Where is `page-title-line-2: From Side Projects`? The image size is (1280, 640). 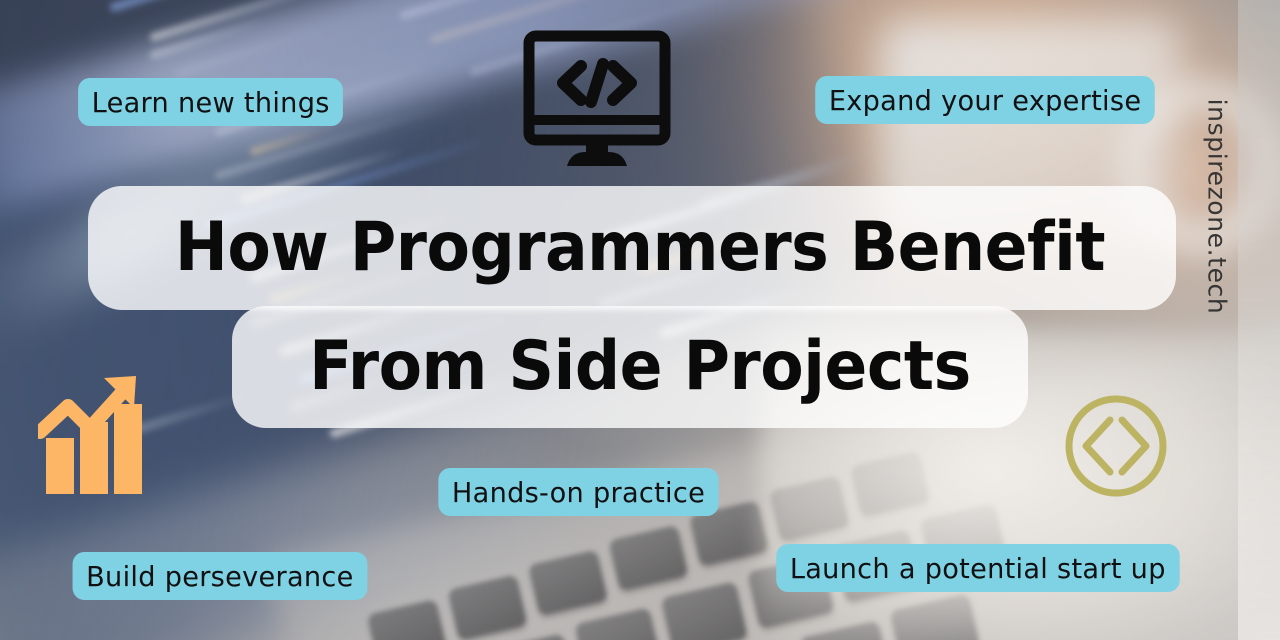
page-title-line-2: From Side Projects is located at coordinates (640, 366).